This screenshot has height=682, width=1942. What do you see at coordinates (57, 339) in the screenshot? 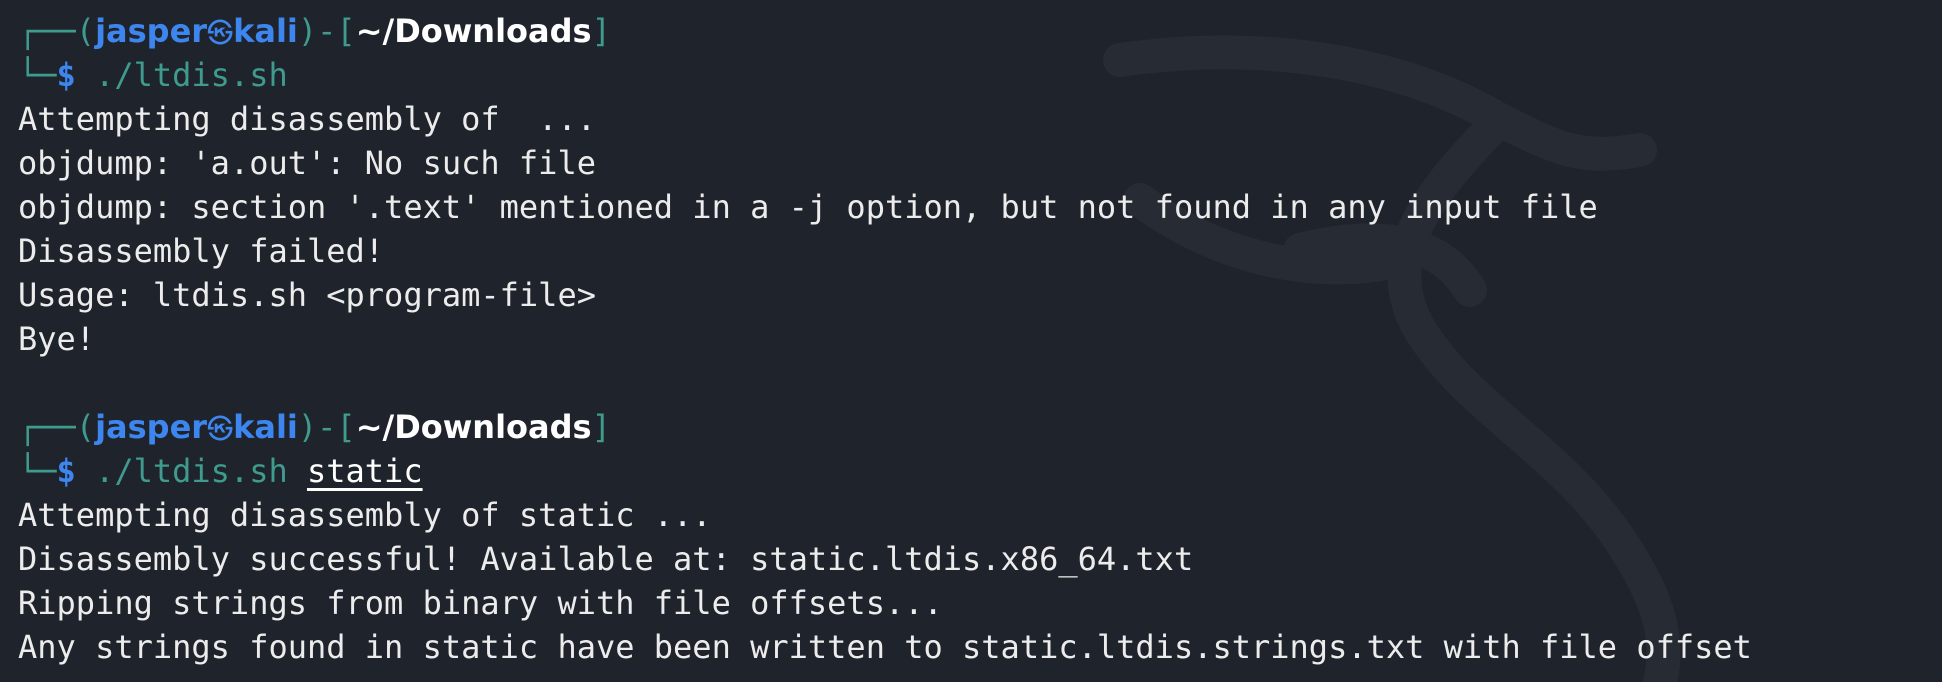
I see `output-line: Bye!` at bounding box center [57, 339].